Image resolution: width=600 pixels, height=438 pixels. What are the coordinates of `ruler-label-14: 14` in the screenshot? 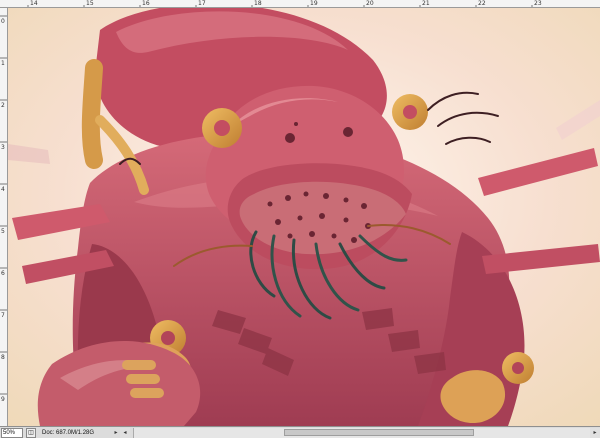 It's located at (34, 3).